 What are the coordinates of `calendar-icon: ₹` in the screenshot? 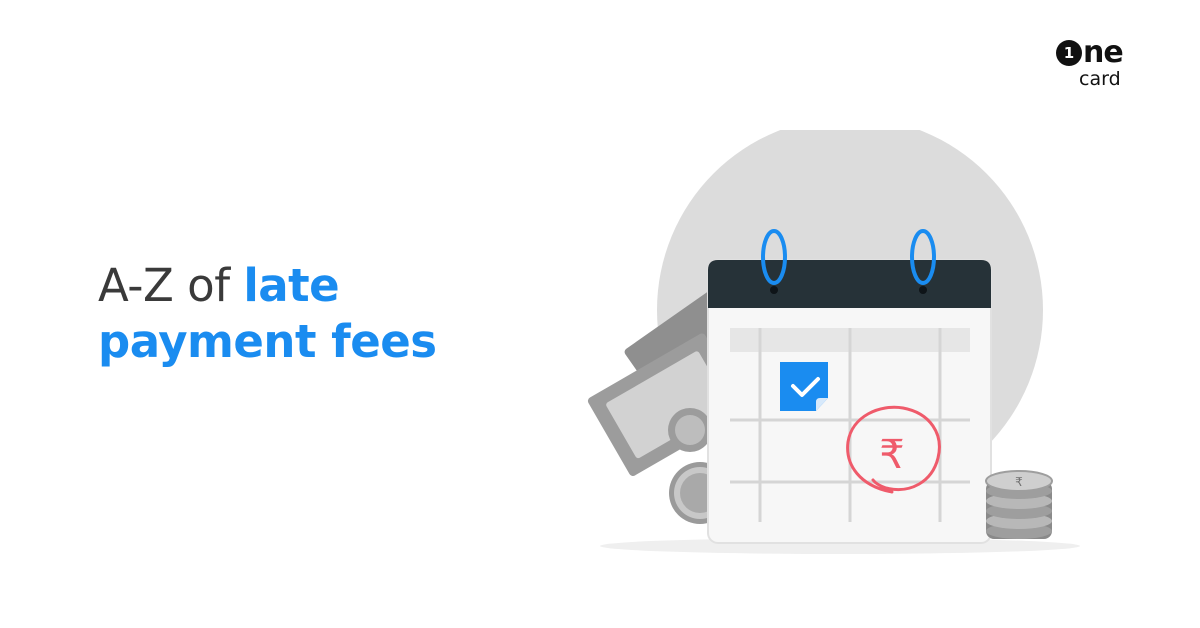 It's located at (849, 386).